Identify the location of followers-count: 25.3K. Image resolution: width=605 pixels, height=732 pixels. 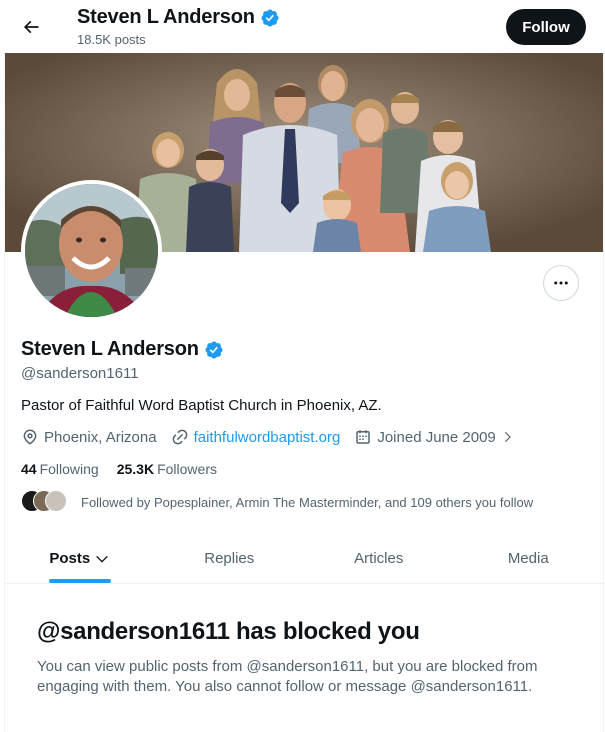
(135, 469).